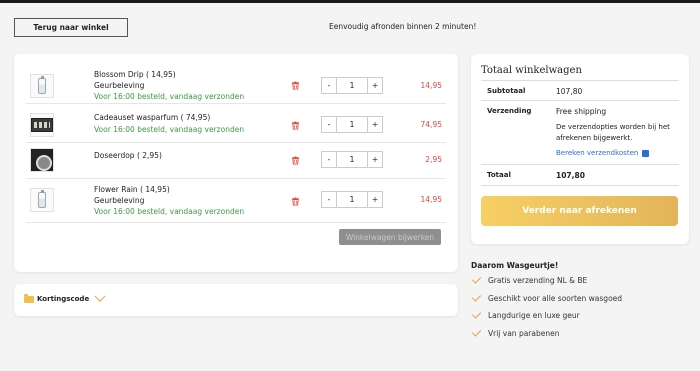 The width and height of the screenshot is (700, 371). I want to click on product-name: Doseerdop ( 2,95), so click(128, 155).